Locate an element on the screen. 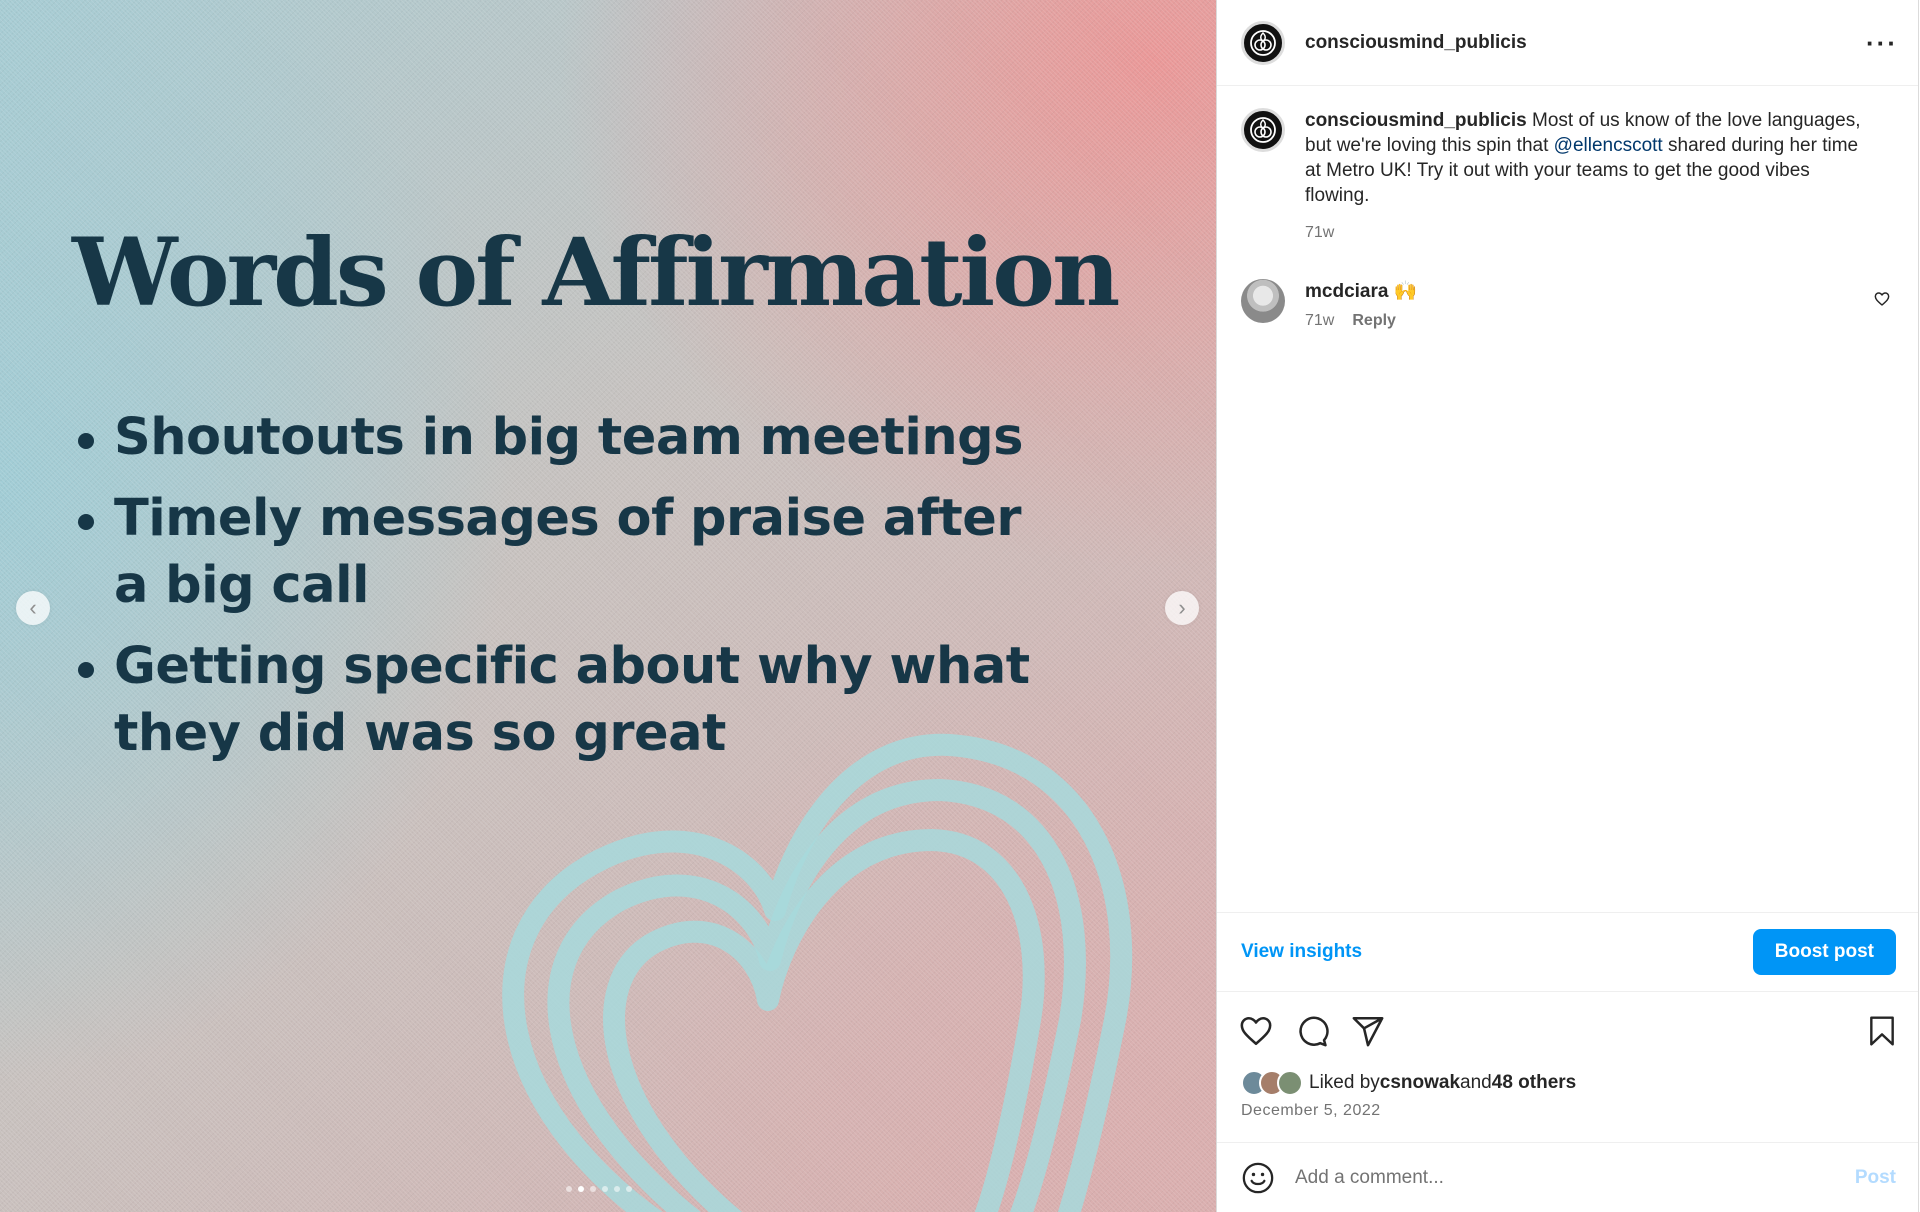 The width and height of the screenshot is (1920, 1212). account-avatar is located at coordinates (1263, 42).